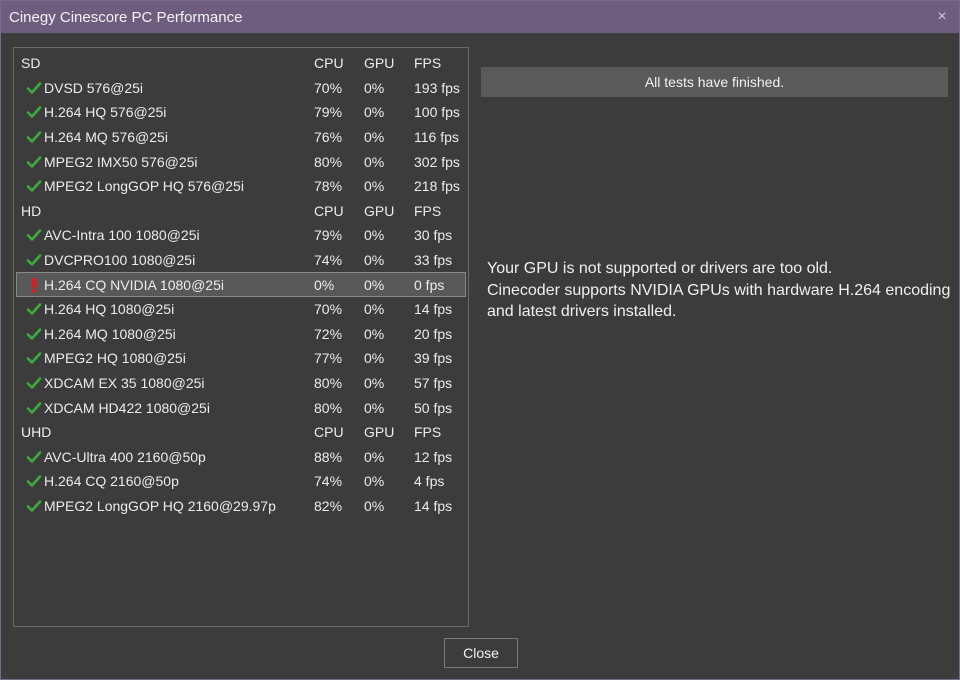 The image size is (960, 680). I want to click on gpu-message-line: and latest drivers installed., so click(582, 311).